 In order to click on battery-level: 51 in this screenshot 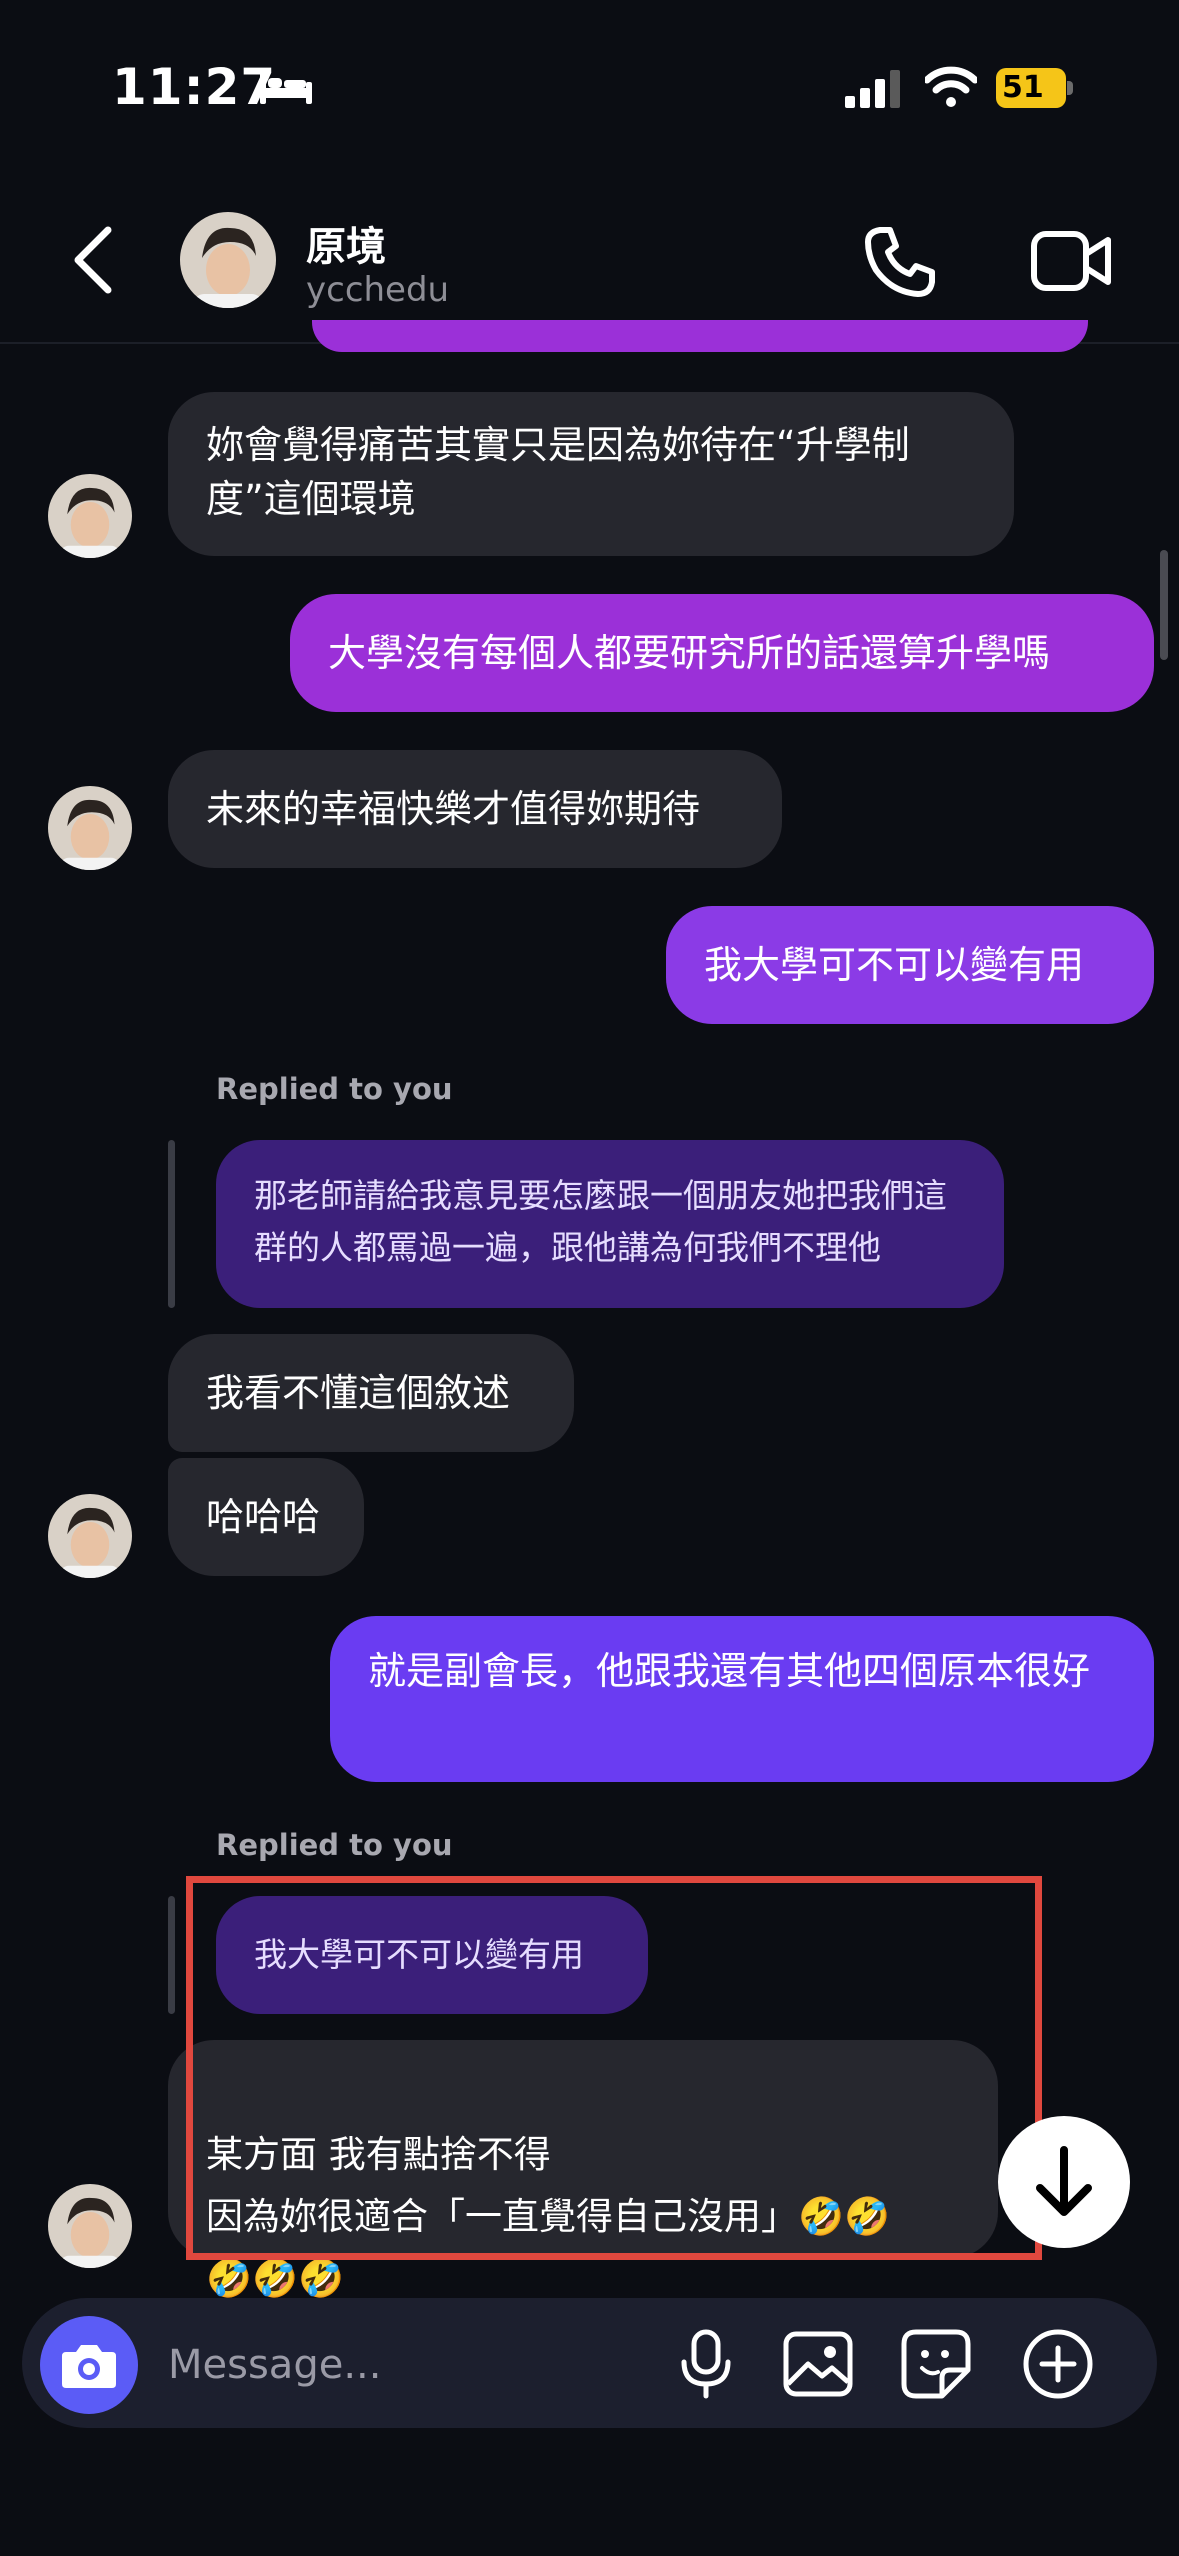, I will do `click(1031, 88)`.